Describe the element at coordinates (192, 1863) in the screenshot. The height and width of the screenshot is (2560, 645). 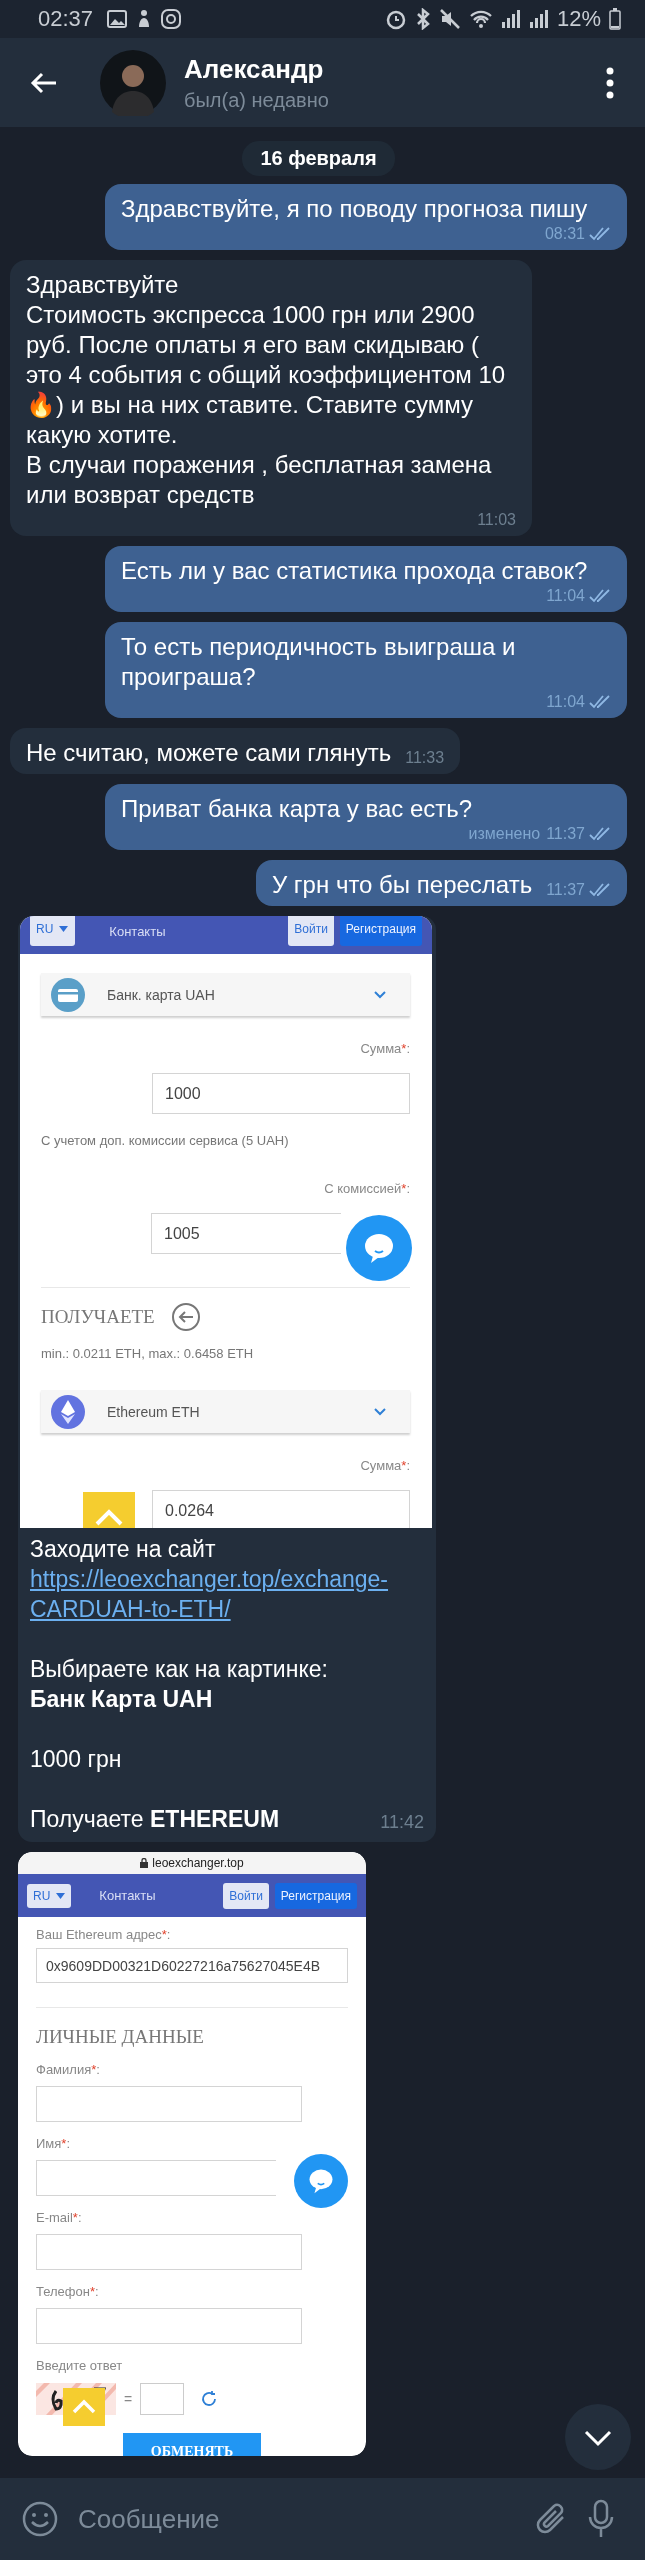
I see `address-bar-url: leoexchanger.top` at that location.